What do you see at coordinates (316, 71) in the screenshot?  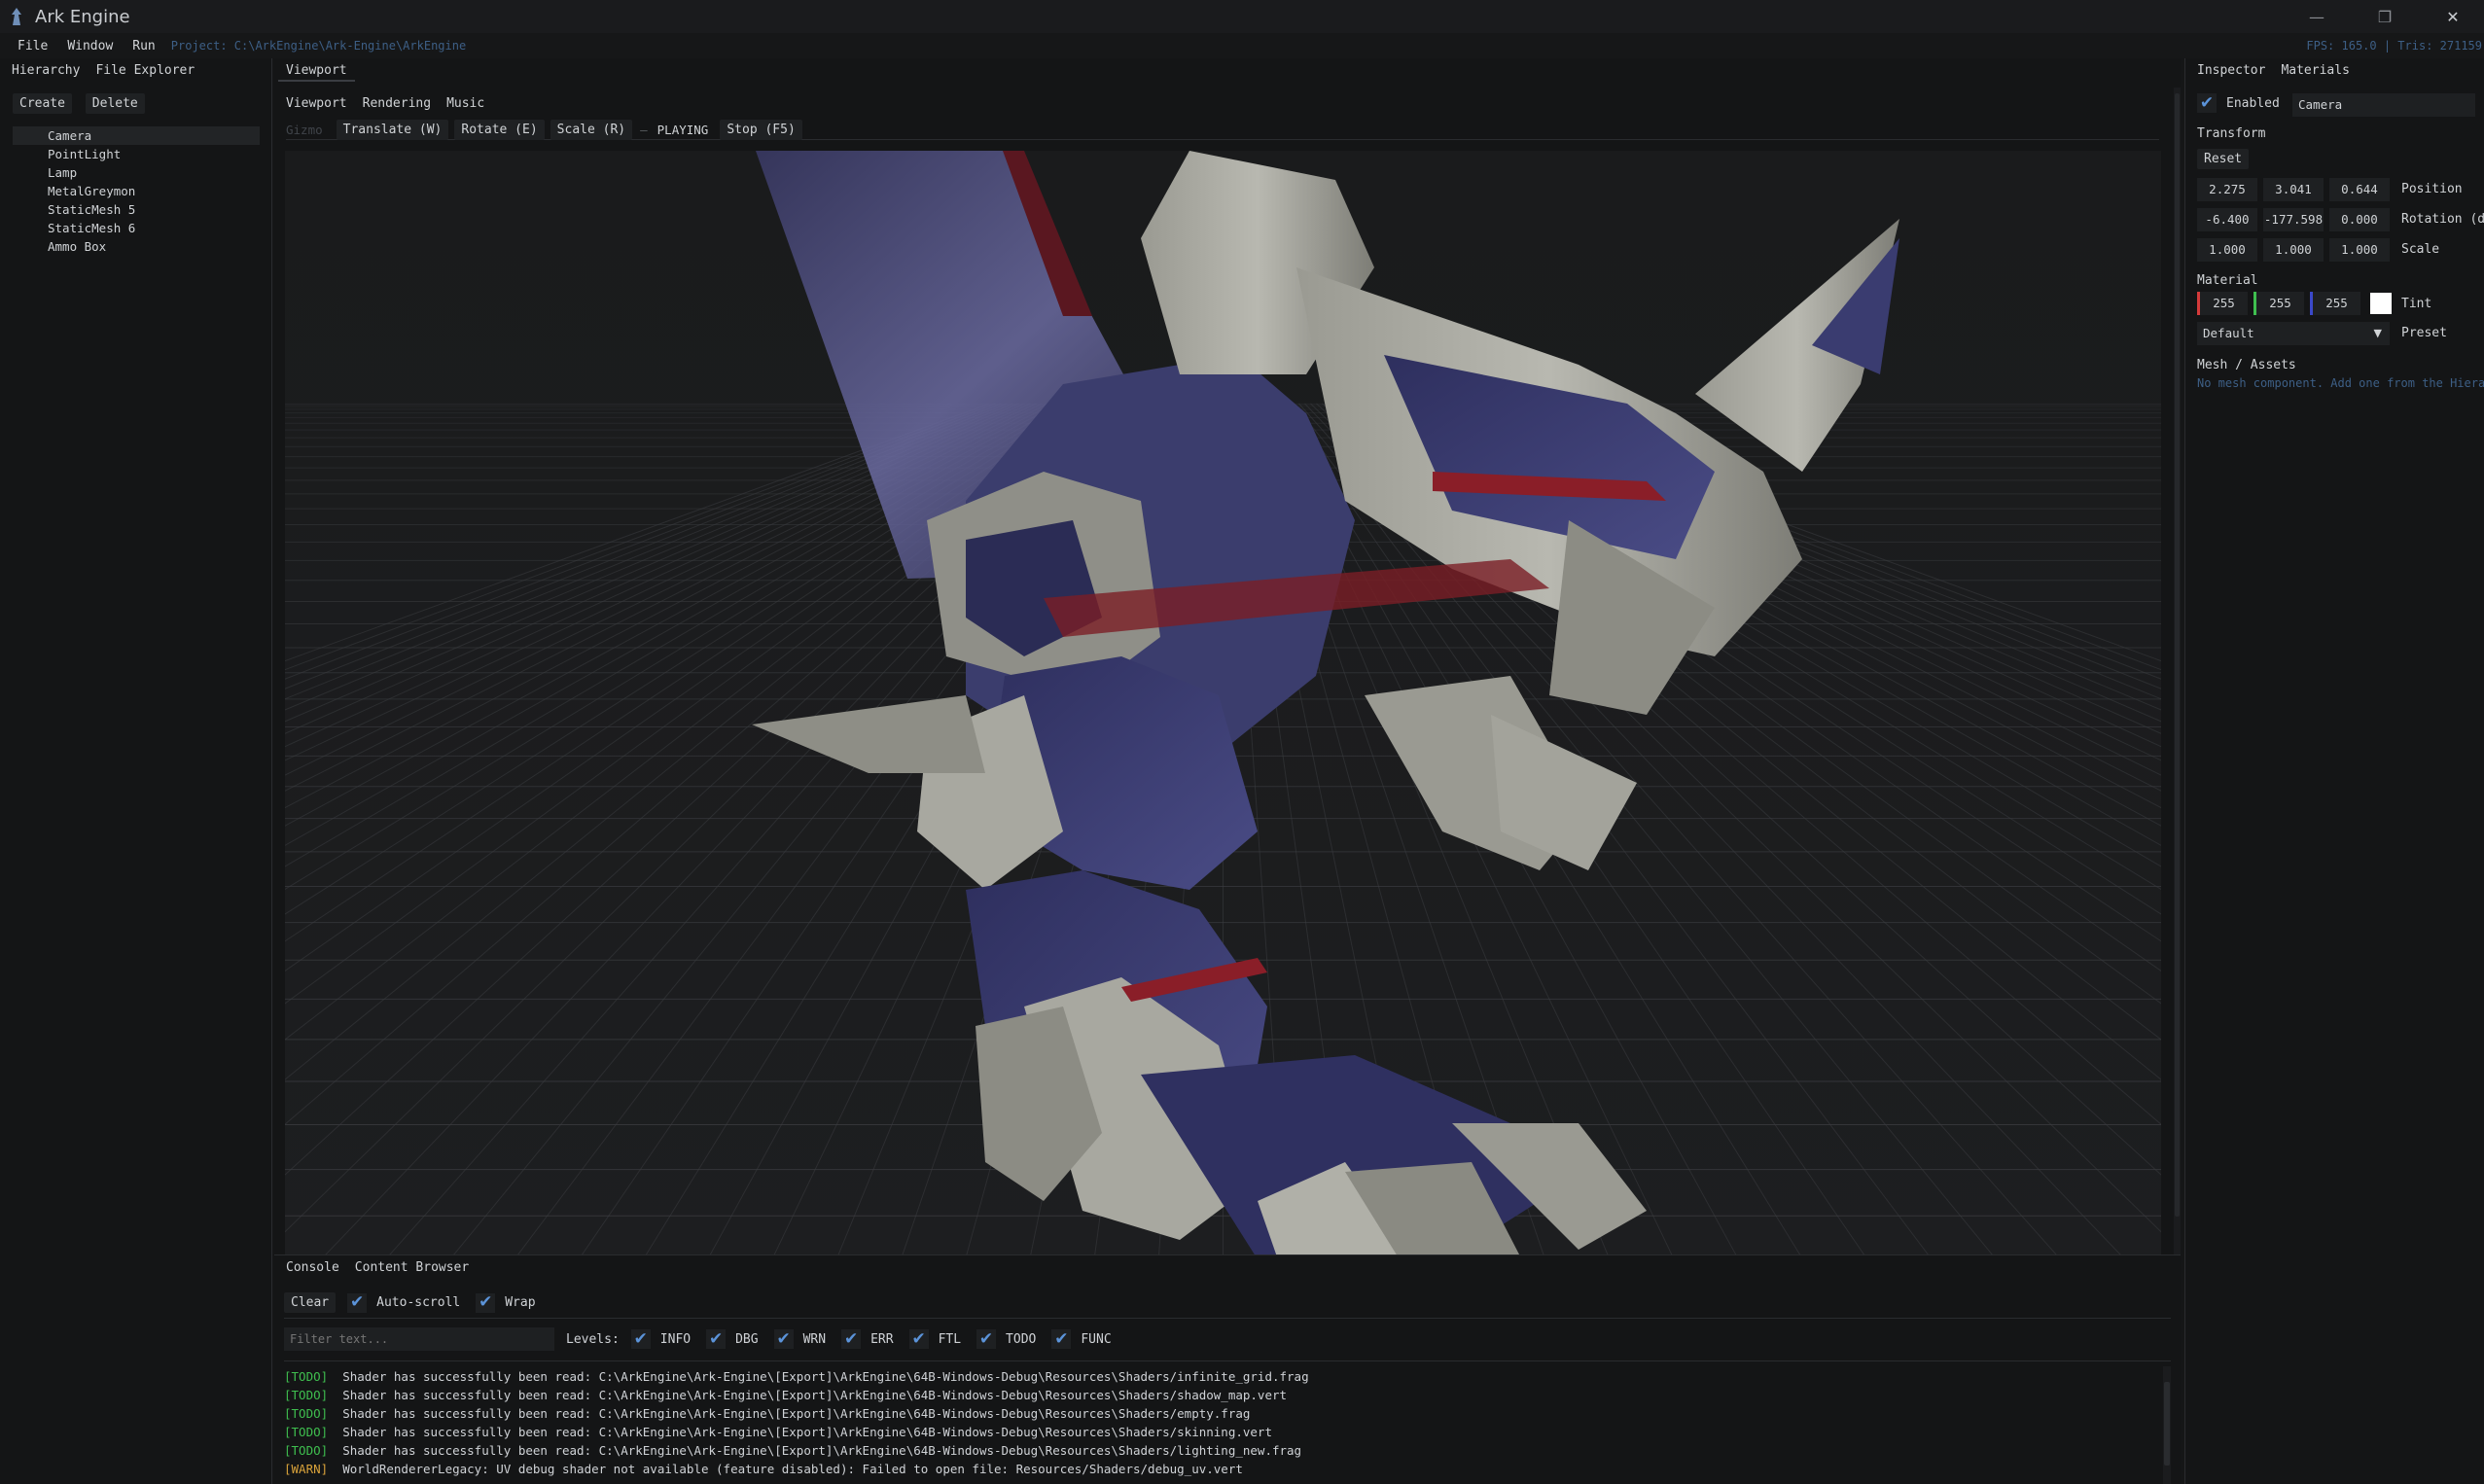 I see `tab-viewport-panel: Viewport` at bounding box center [316, 71].